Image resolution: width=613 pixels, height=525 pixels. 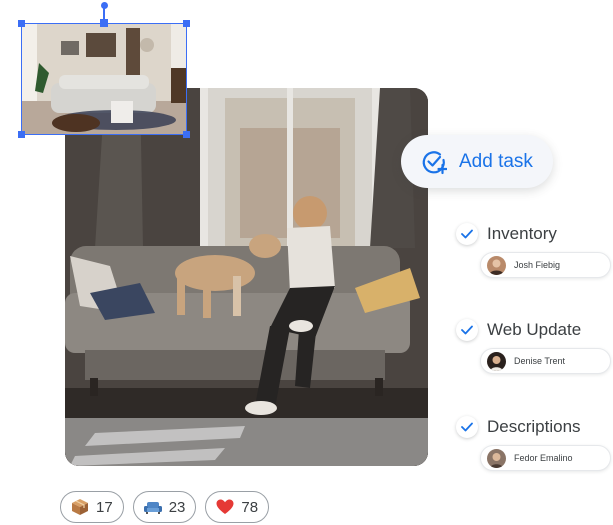 What do you see at coordinates (537, 265) in the screenshot?
I see `assignee-name: Josh Fiebig` at bounding box center [537, 265].